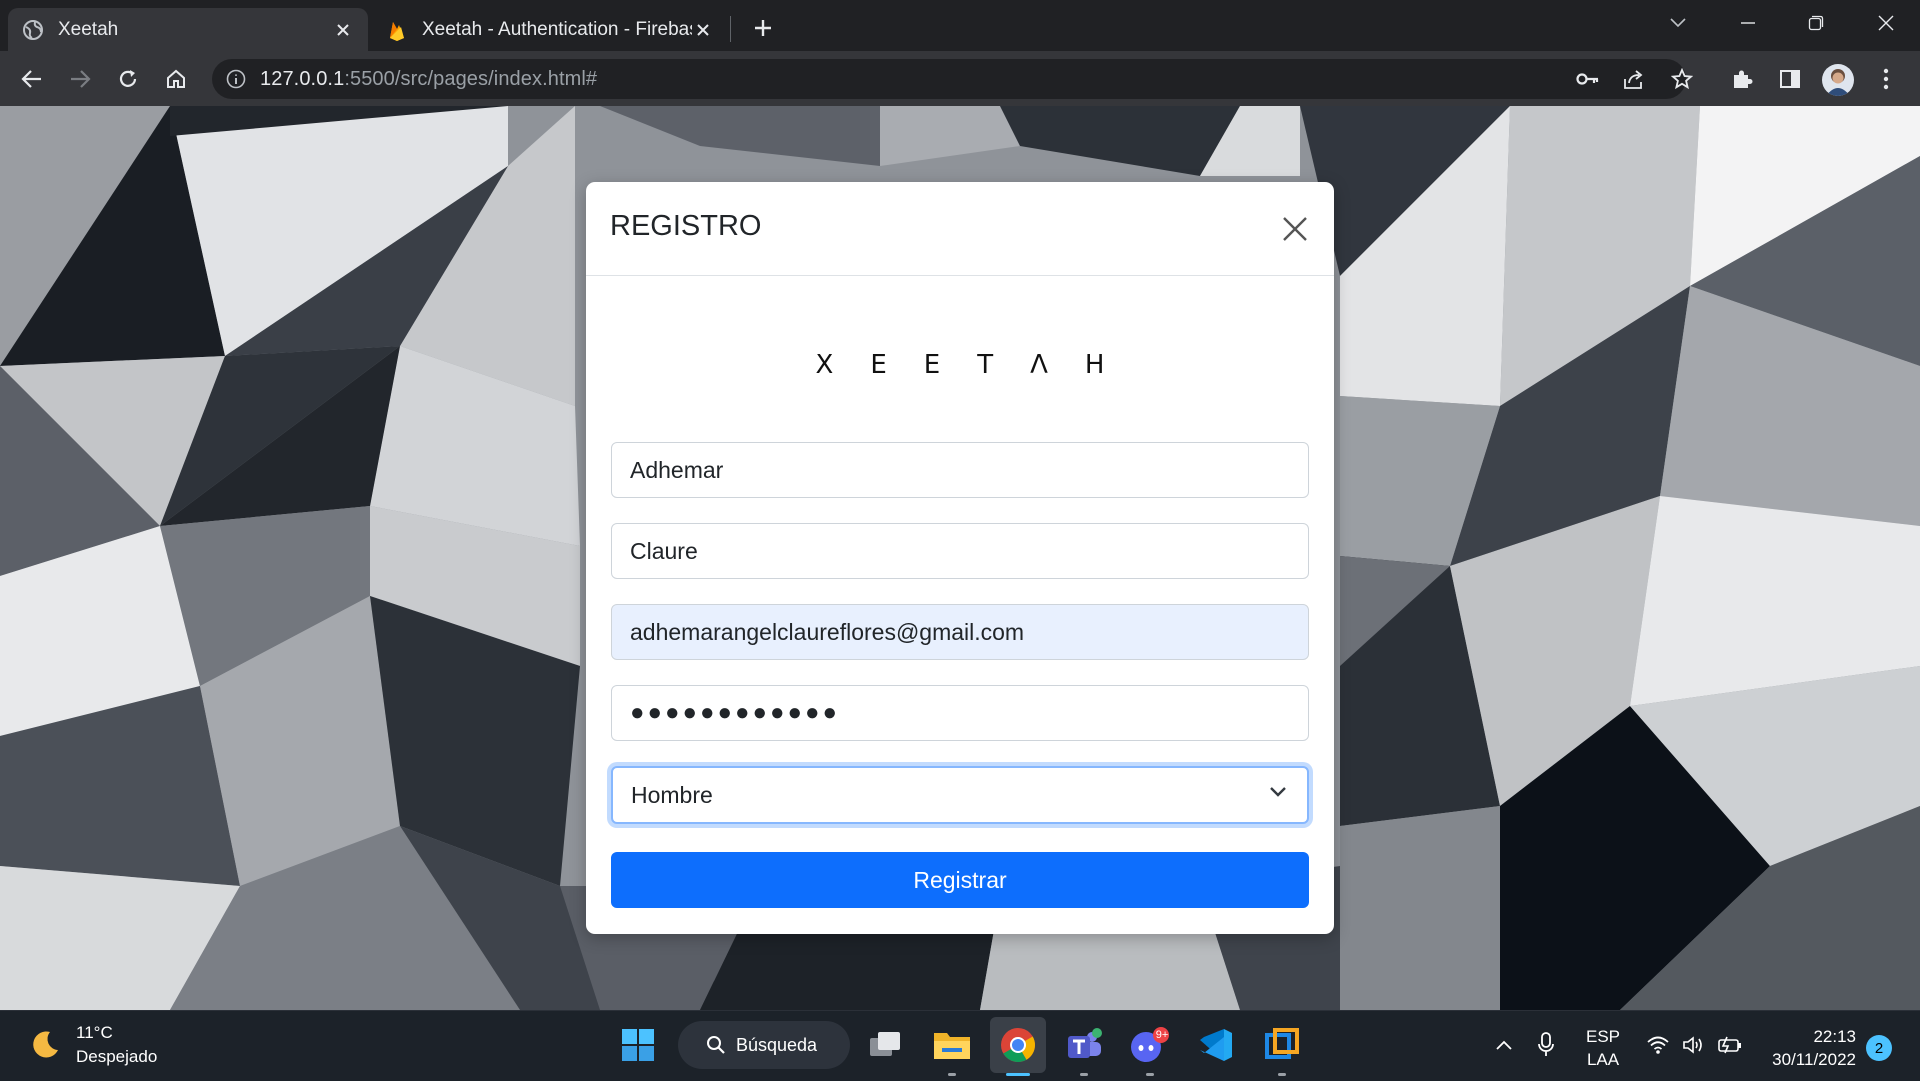 The width and height of the screenshot is (1920, 1081). I want to click on vscode-button, so click(1216, 1045).